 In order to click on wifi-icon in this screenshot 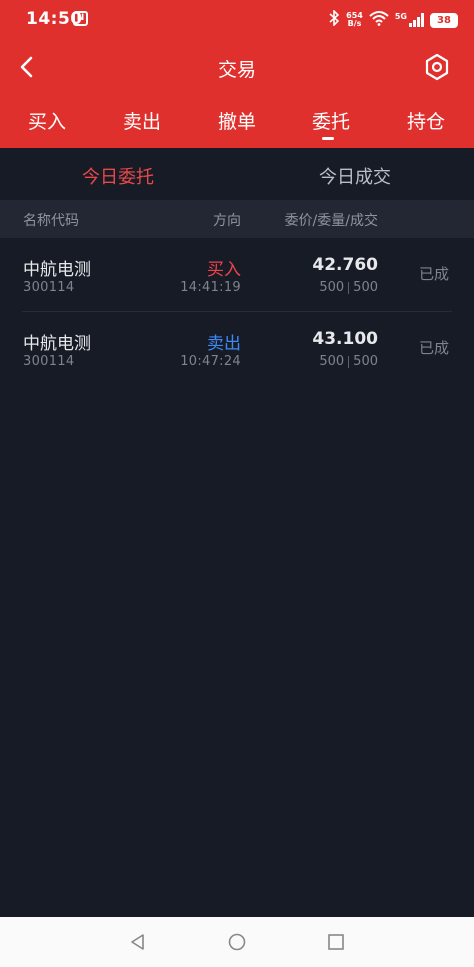, I will do `click(379, 20)`.